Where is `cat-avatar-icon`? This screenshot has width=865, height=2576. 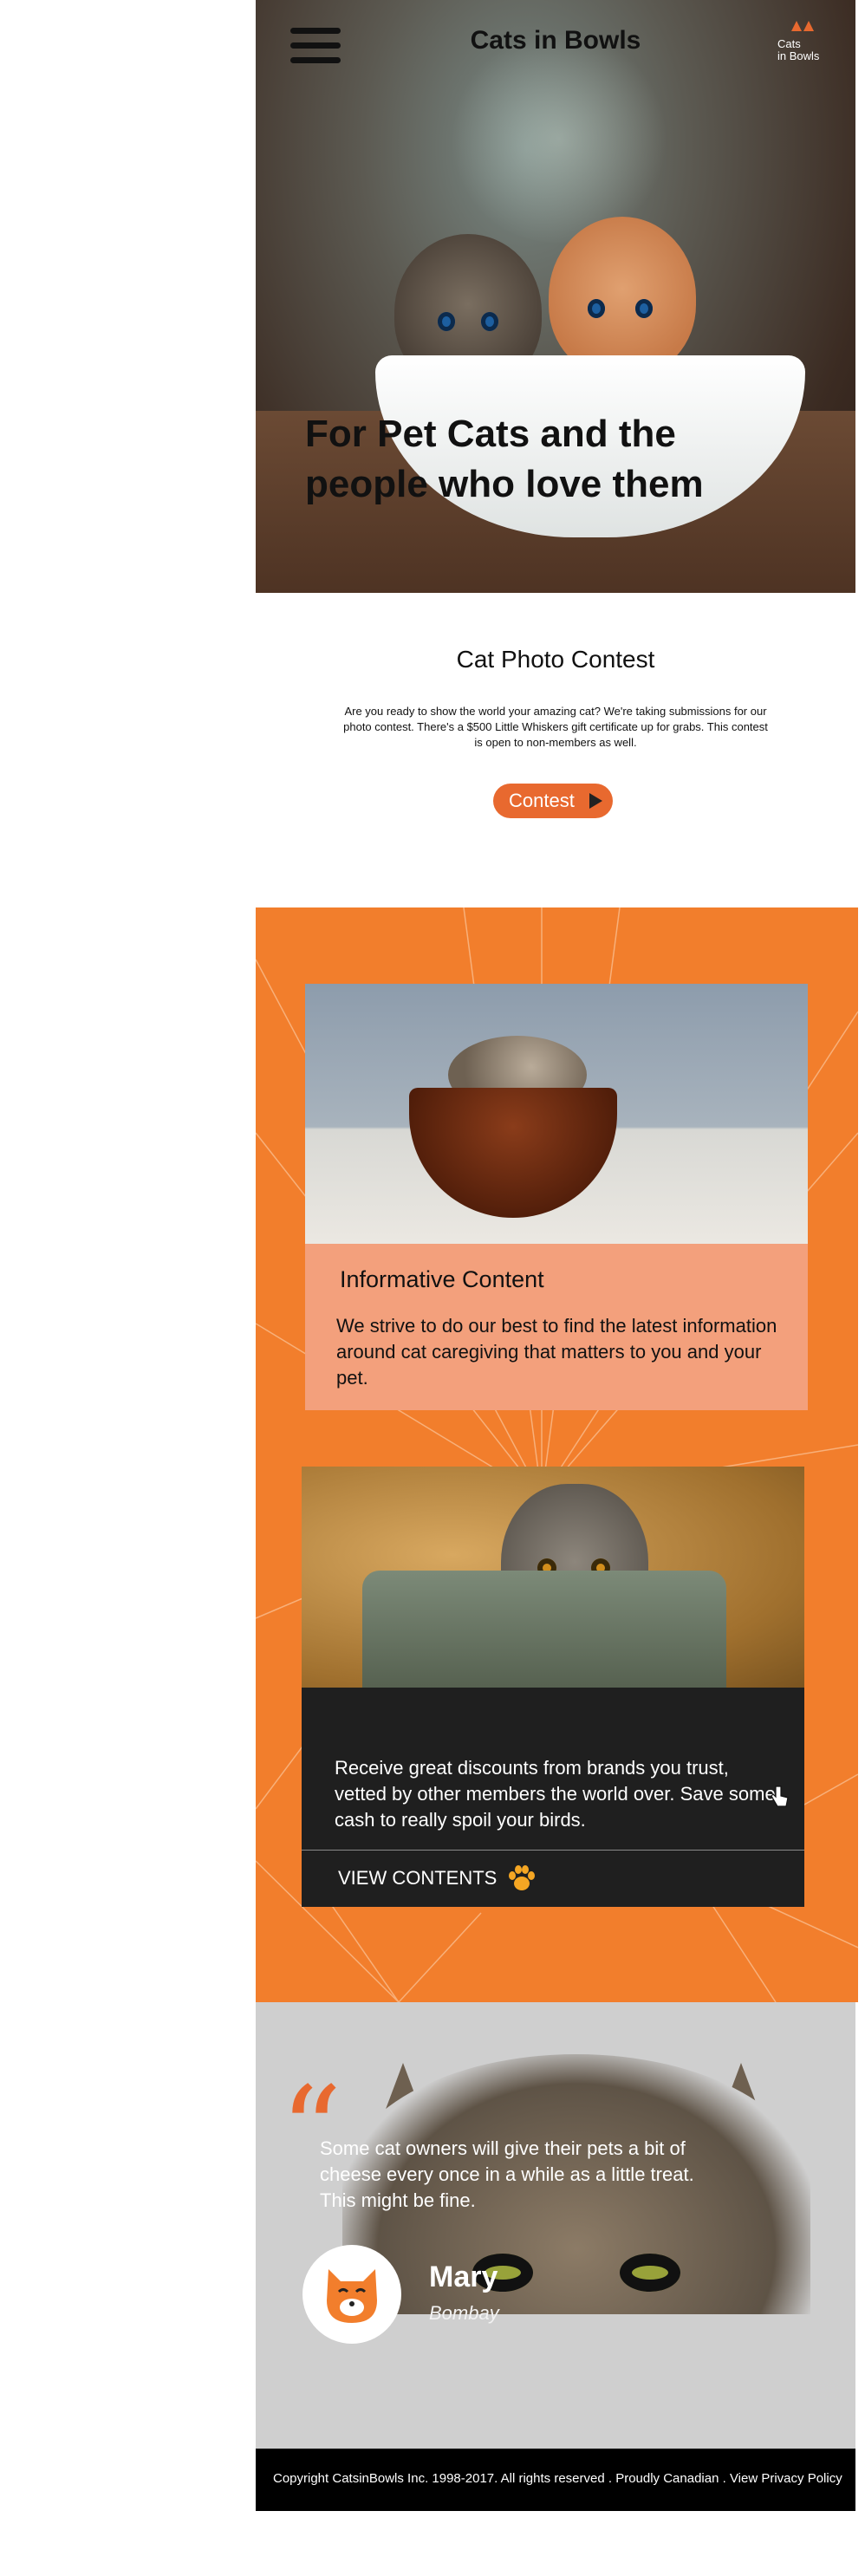 cat-avatar-icon is located at coordinates (352, 2296).